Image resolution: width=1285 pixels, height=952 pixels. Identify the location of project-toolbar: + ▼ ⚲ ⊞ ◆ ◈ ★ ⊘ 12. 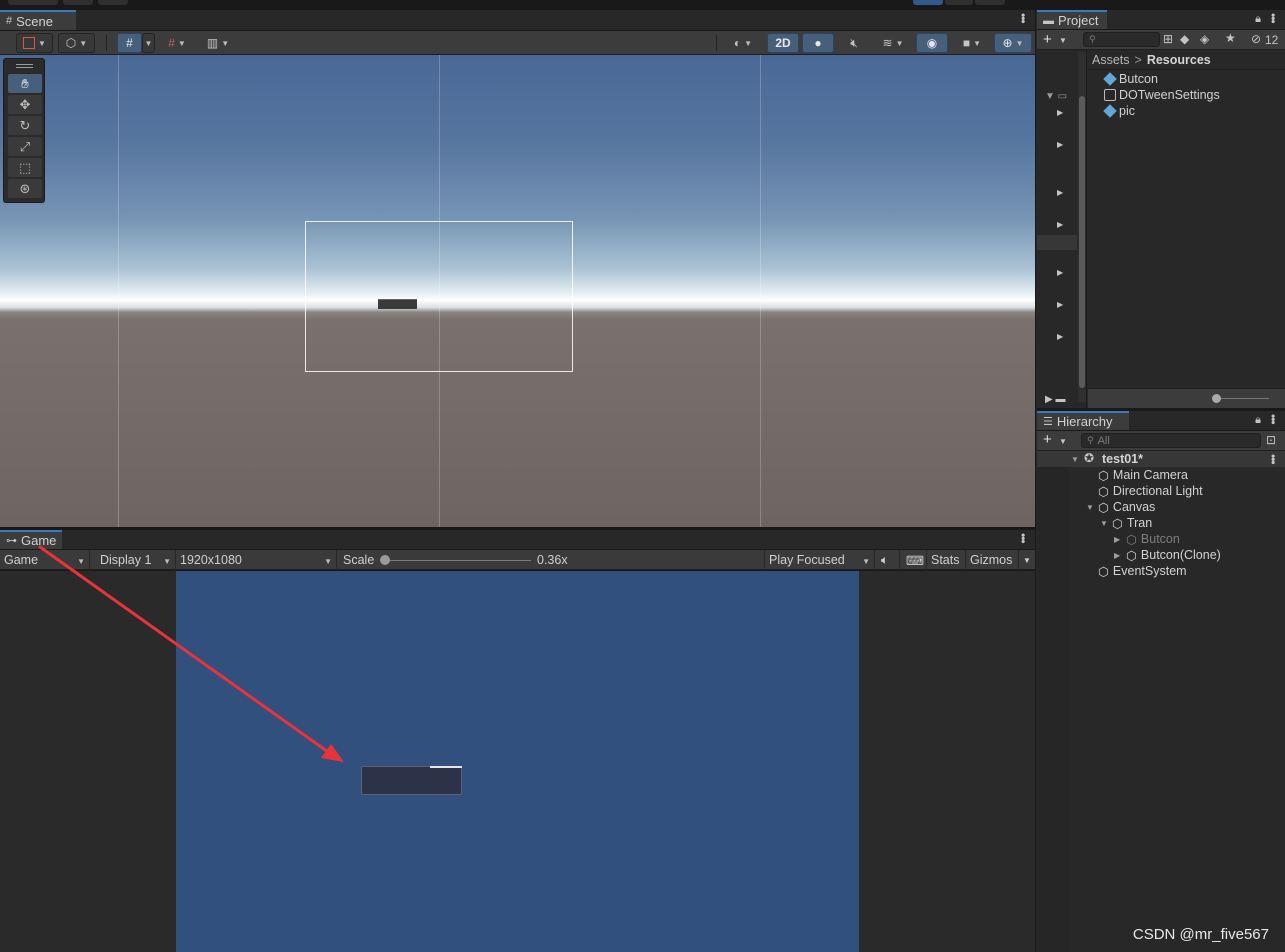
(1161, 40).